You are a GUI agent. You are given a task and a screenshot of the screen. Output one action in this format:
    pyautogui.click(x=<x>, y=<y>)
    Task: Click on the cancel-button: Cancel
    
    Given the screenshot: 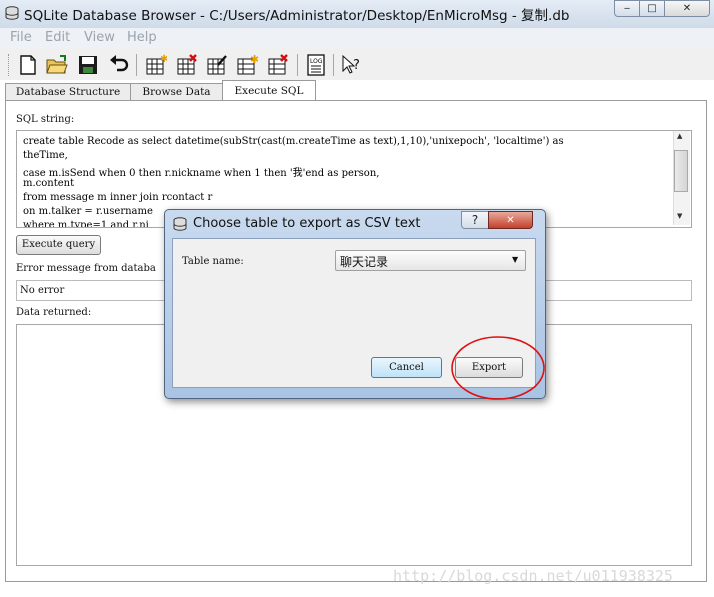 What is the action you would take?
    pyautogui.click(x=406, y=367)
    